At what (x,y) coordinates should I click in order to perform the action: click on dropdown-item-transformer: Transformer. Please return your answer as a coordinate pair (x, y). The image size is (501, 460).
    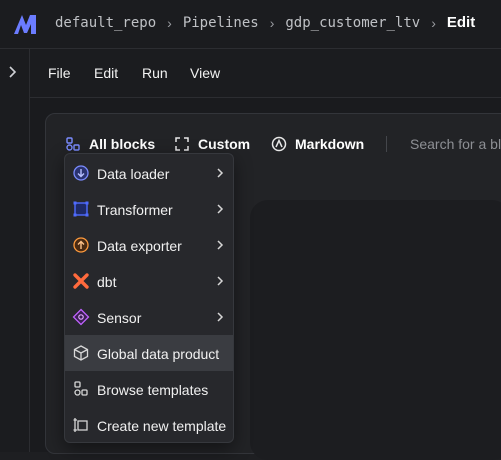
    Looking at the image, I should click on (149, 209).